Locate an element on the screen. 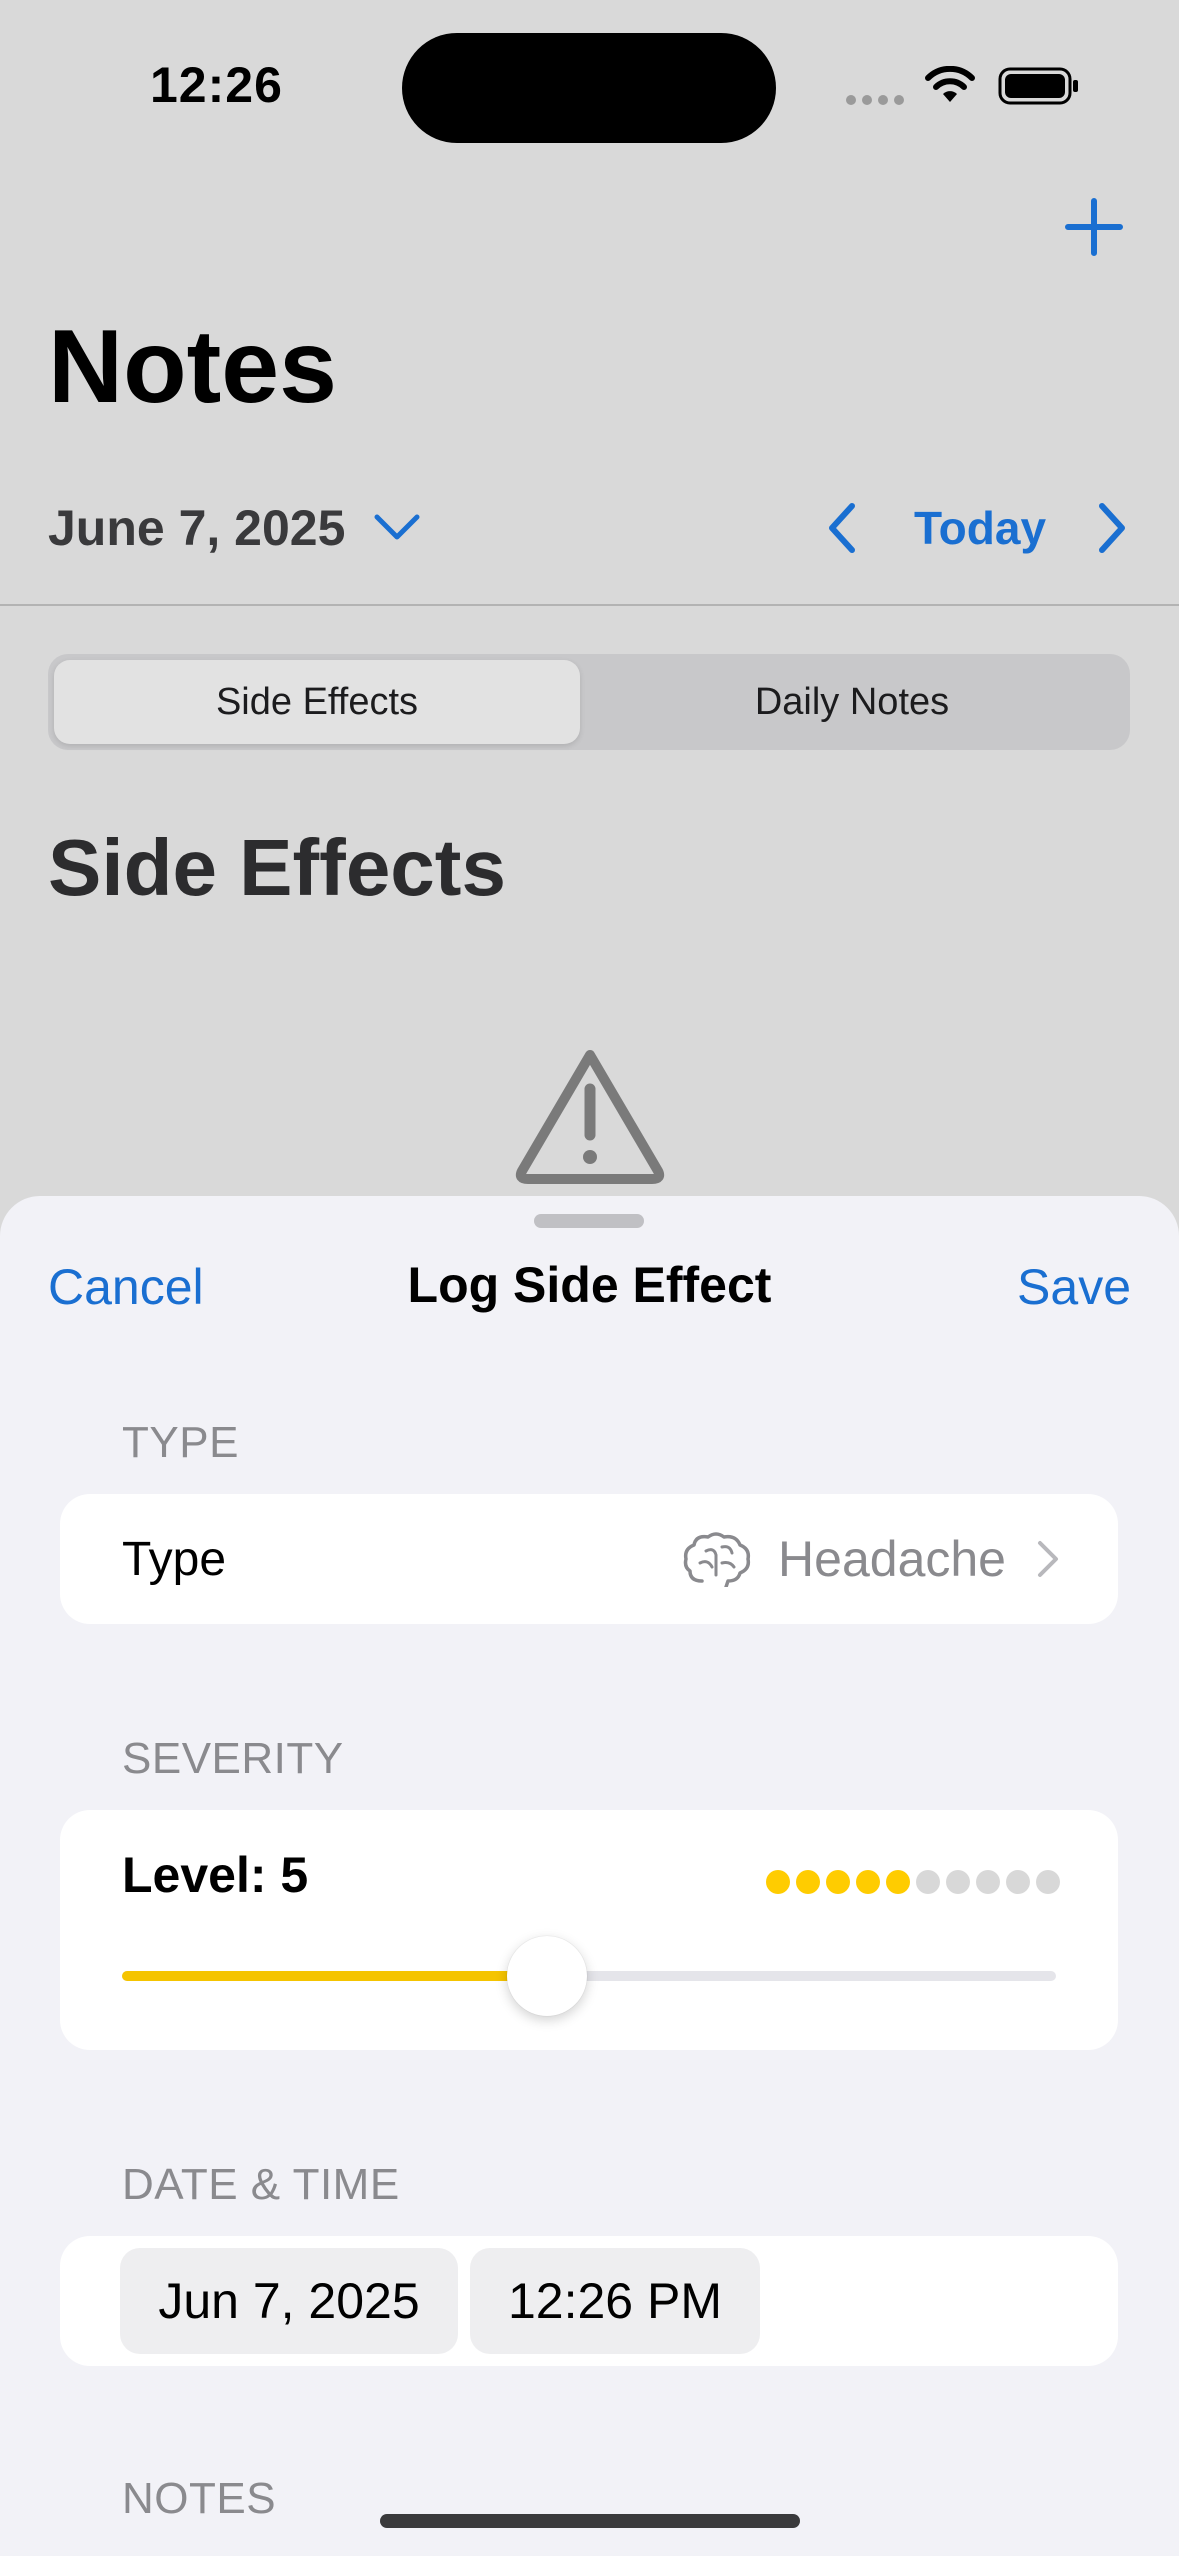 The image size is (1179, 2556). warning-icon is located at coordinates (590, 1117).